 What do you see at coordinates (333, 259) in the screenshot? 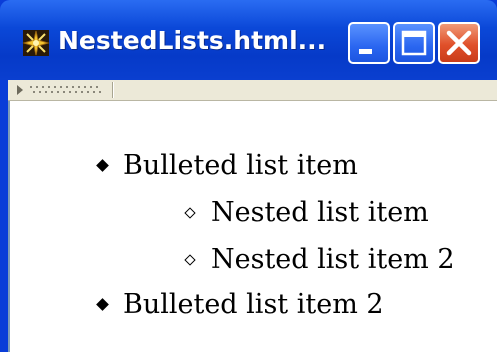
I see `nested-list-item-label: Nested list item 2` at bounding box center [333, 259].